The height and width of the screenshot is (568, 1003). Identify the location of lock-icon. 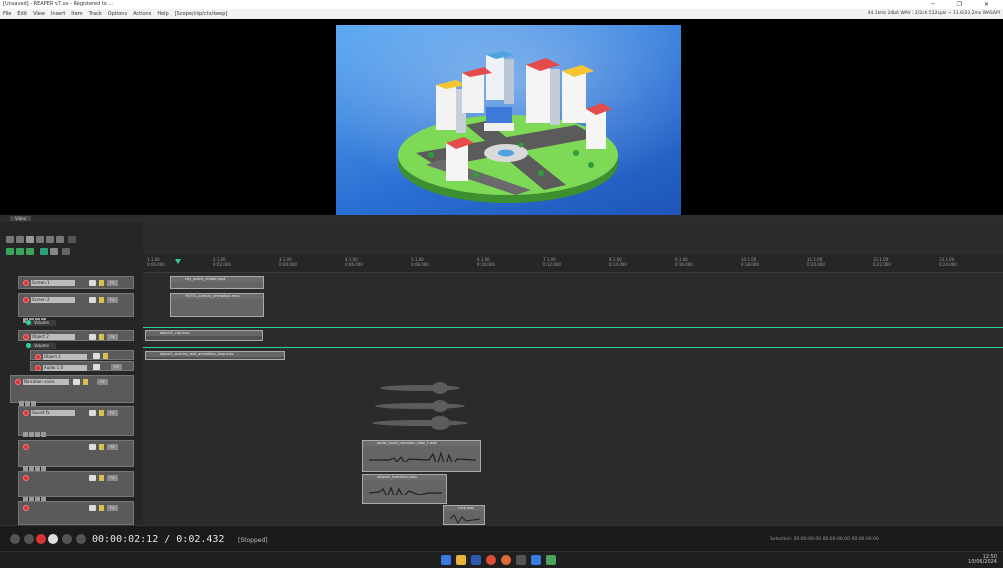
(72, 239).